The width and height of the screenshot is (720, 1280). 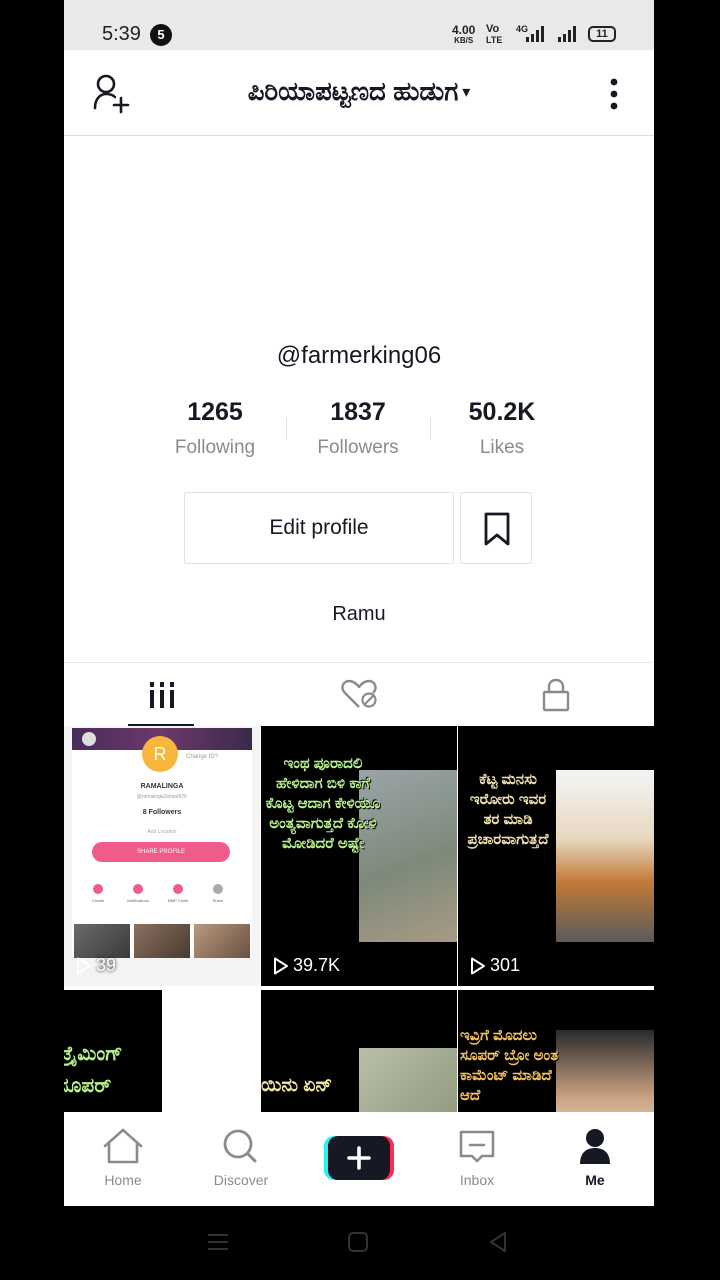 I want to click on nav-me: Me, so click(x=595, y=1159).